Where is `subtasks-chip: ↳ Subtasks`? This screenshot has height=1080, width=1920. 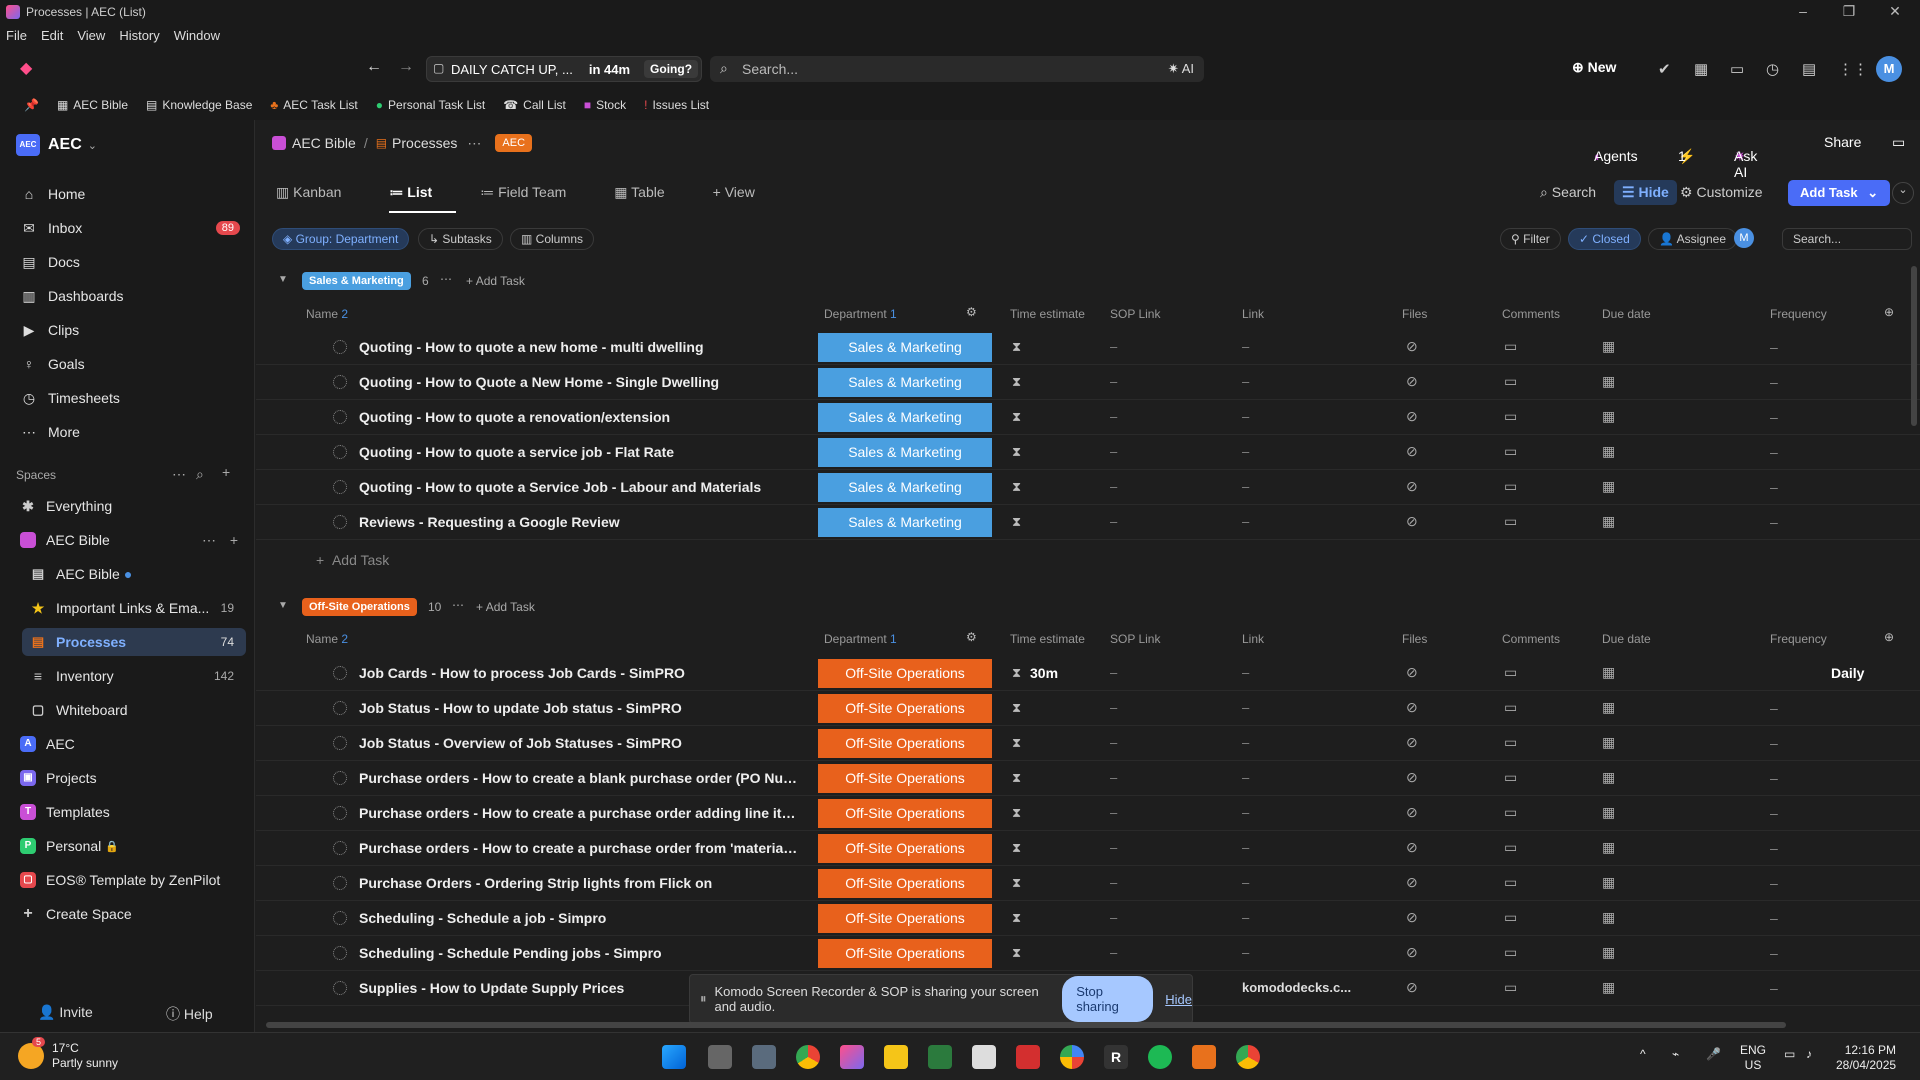 subtasks-chip: ↳ Subtasks is located at coordinates (460, 239).